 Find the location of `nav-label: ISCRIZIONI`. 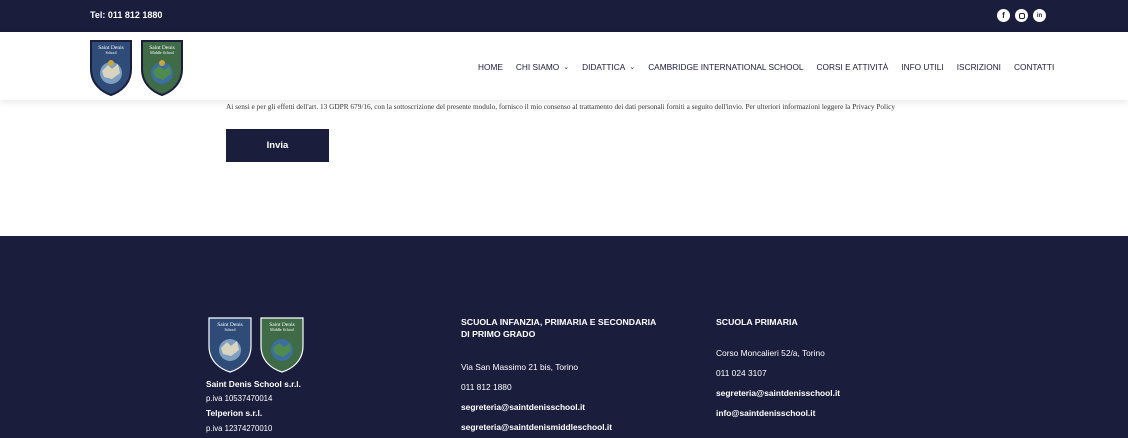

nav-label: ISCRIZIONI is located at coordinates (978, 67).